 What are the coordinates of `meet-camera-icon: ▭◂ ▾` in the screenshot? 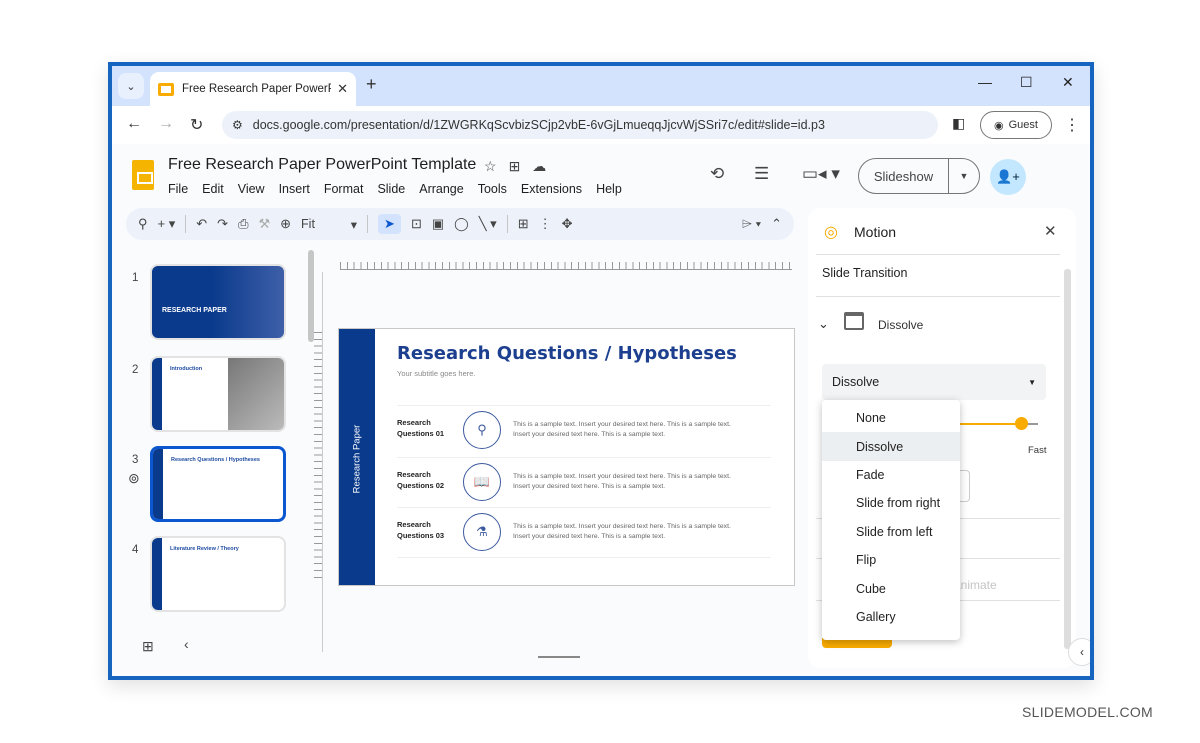 It's located at (821, 174).